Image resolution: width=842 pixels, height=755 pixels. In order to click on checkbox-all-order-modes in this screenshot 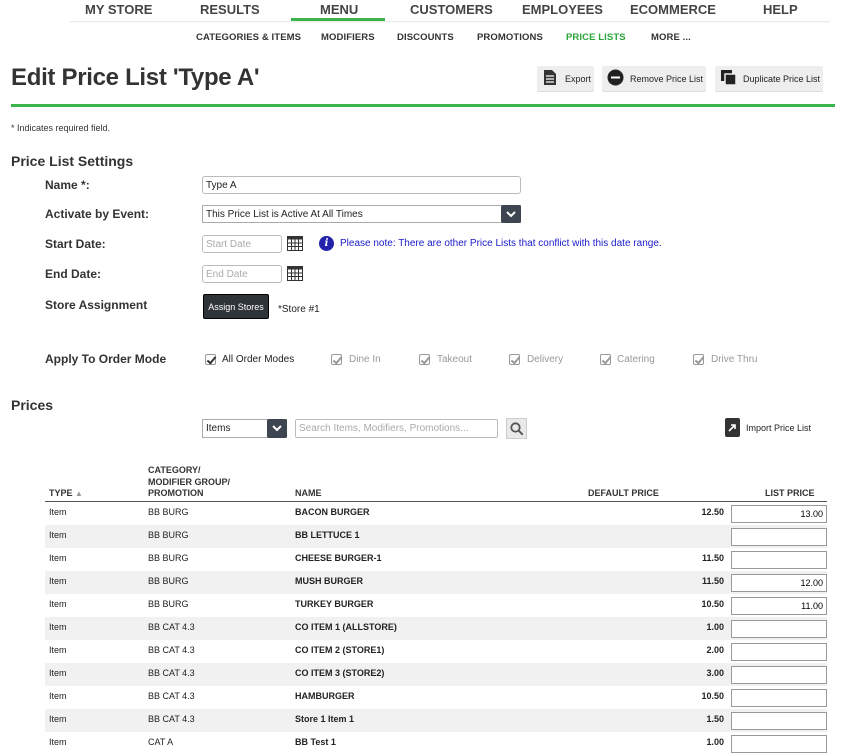, I will do `click(210, 359)`.